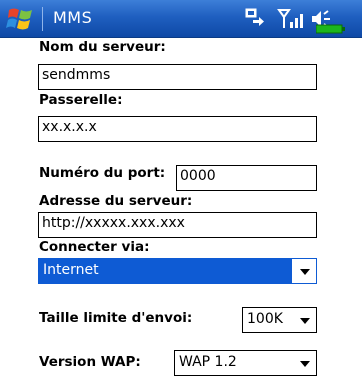 This screenshot has width=362, height=384. I want to click on port-input: 0000, so click(246, 178).